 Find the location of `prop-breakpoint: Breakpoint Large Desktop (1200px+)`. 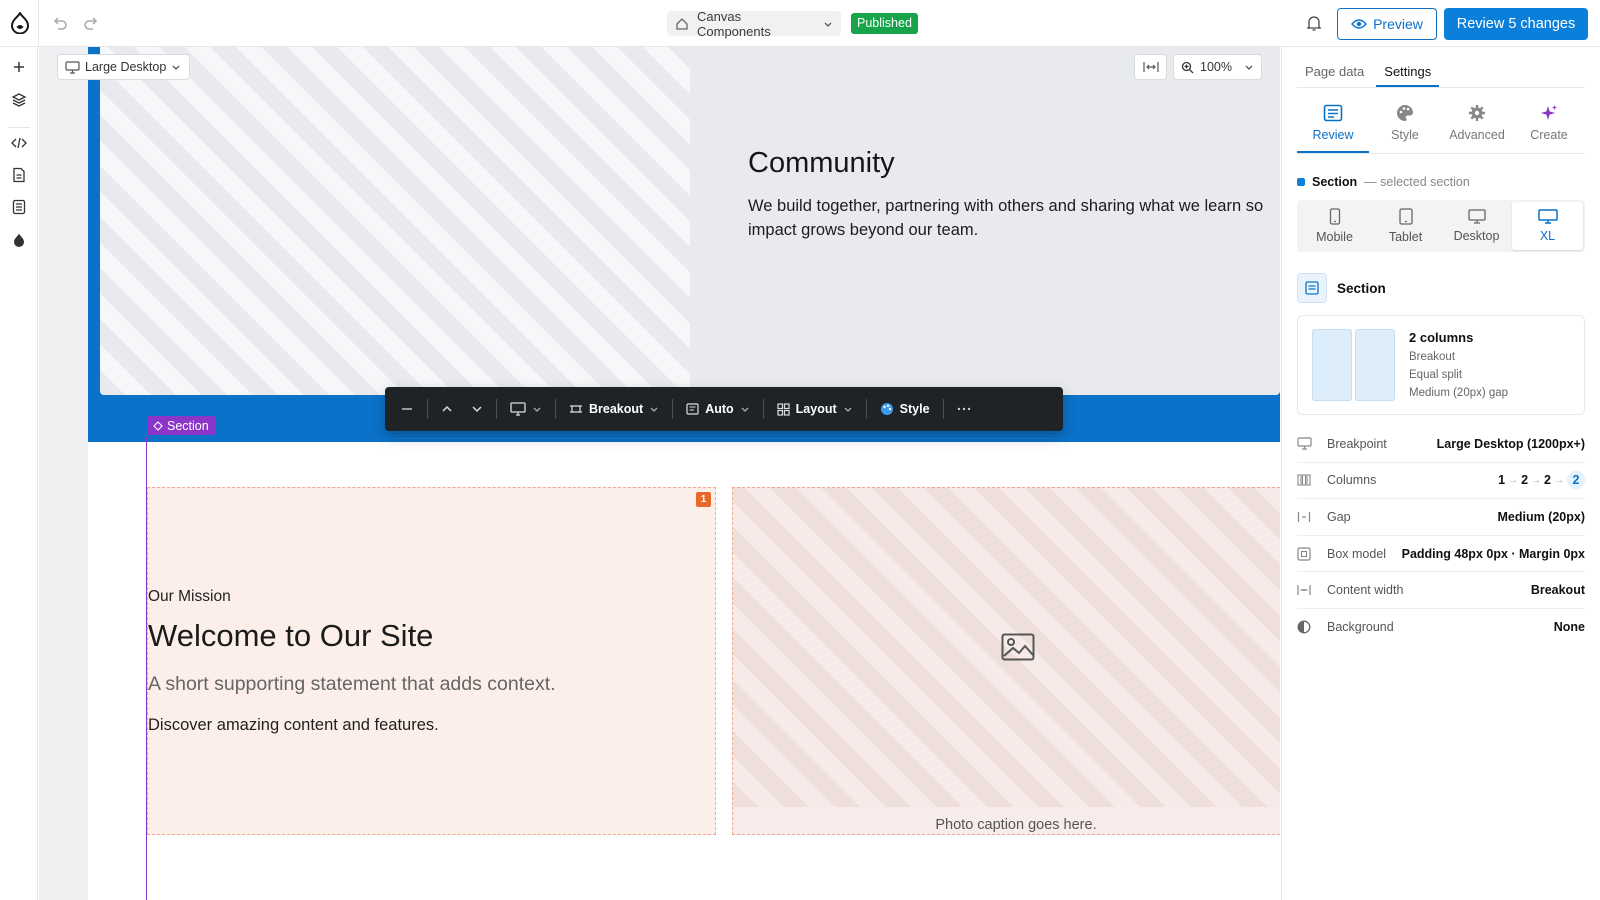

prop-breakpoint: Breakpoint Large Desktop (1200px+) is located at coordinates (1441, 444).